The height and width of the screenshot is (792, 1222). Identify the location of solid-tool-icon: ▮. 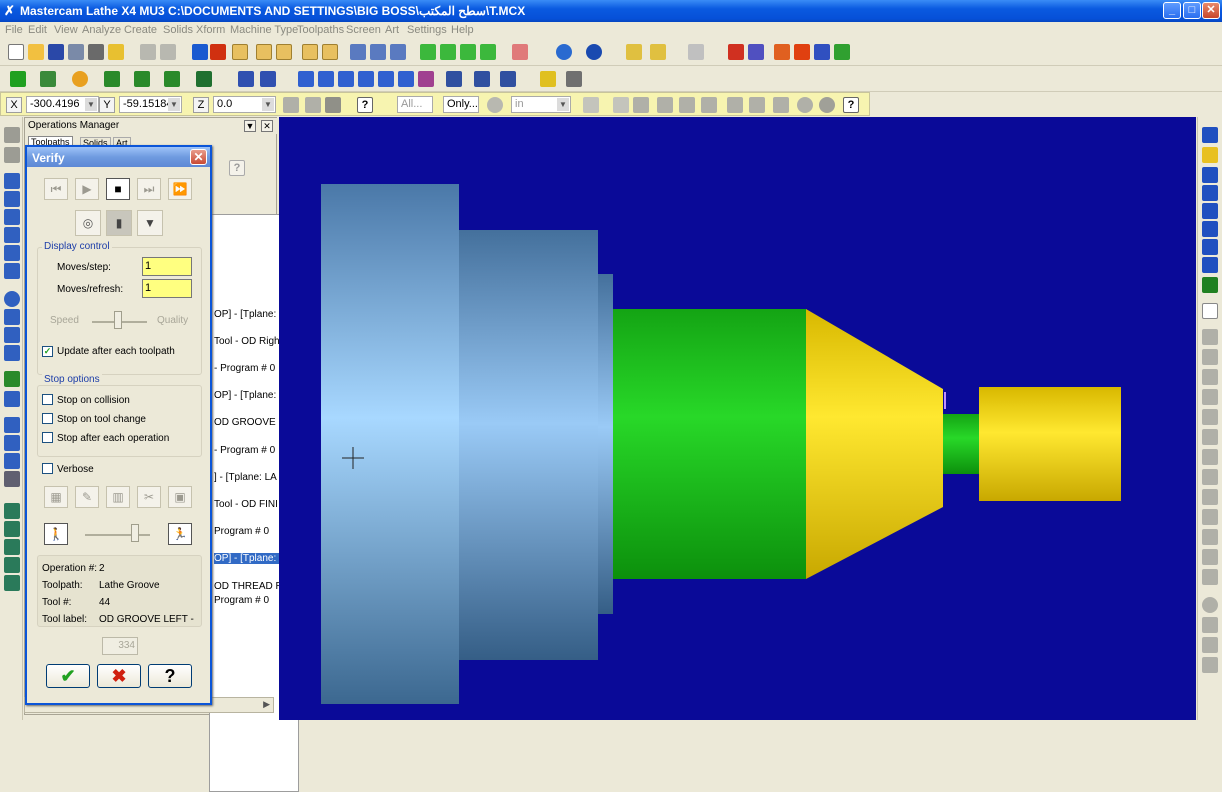
(119, 223).